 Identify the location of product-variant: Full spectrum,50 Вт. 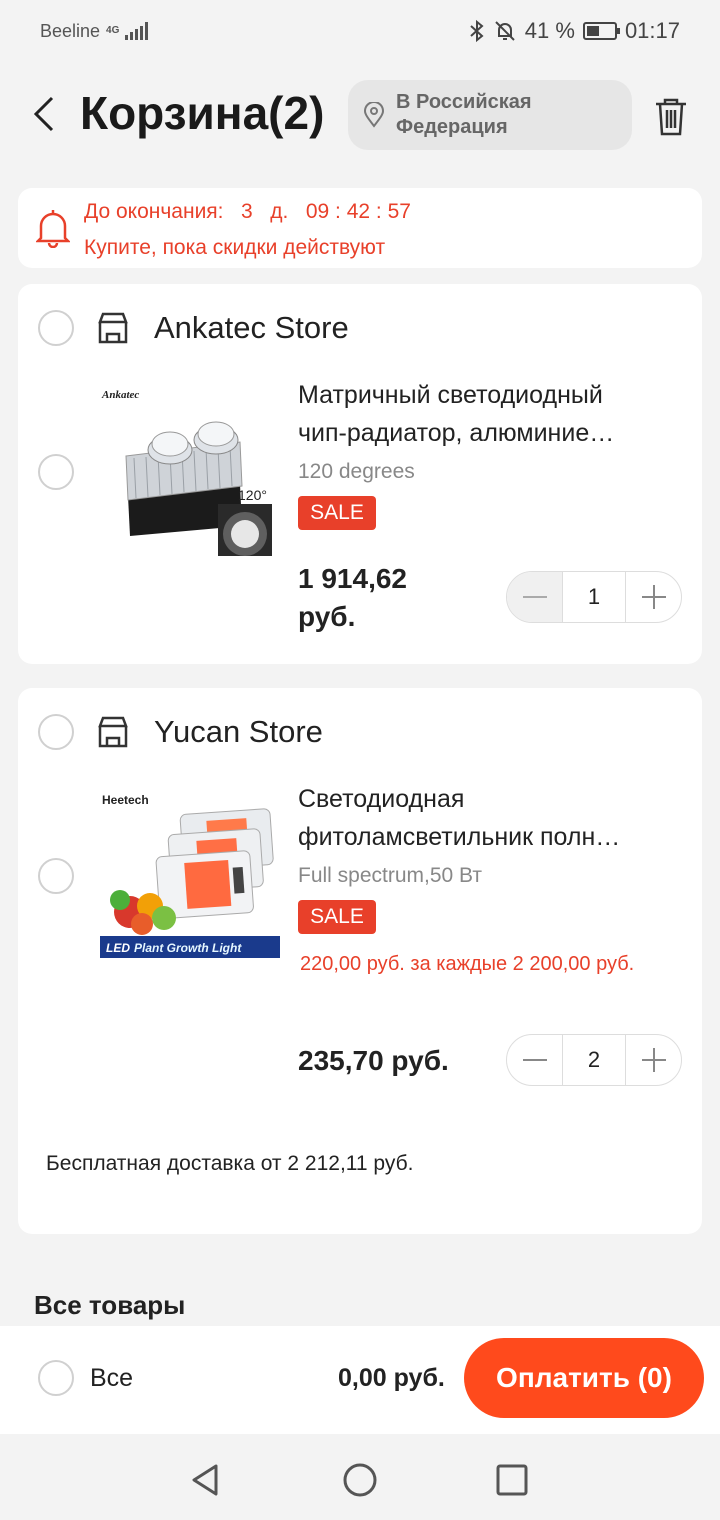
(390, 876).